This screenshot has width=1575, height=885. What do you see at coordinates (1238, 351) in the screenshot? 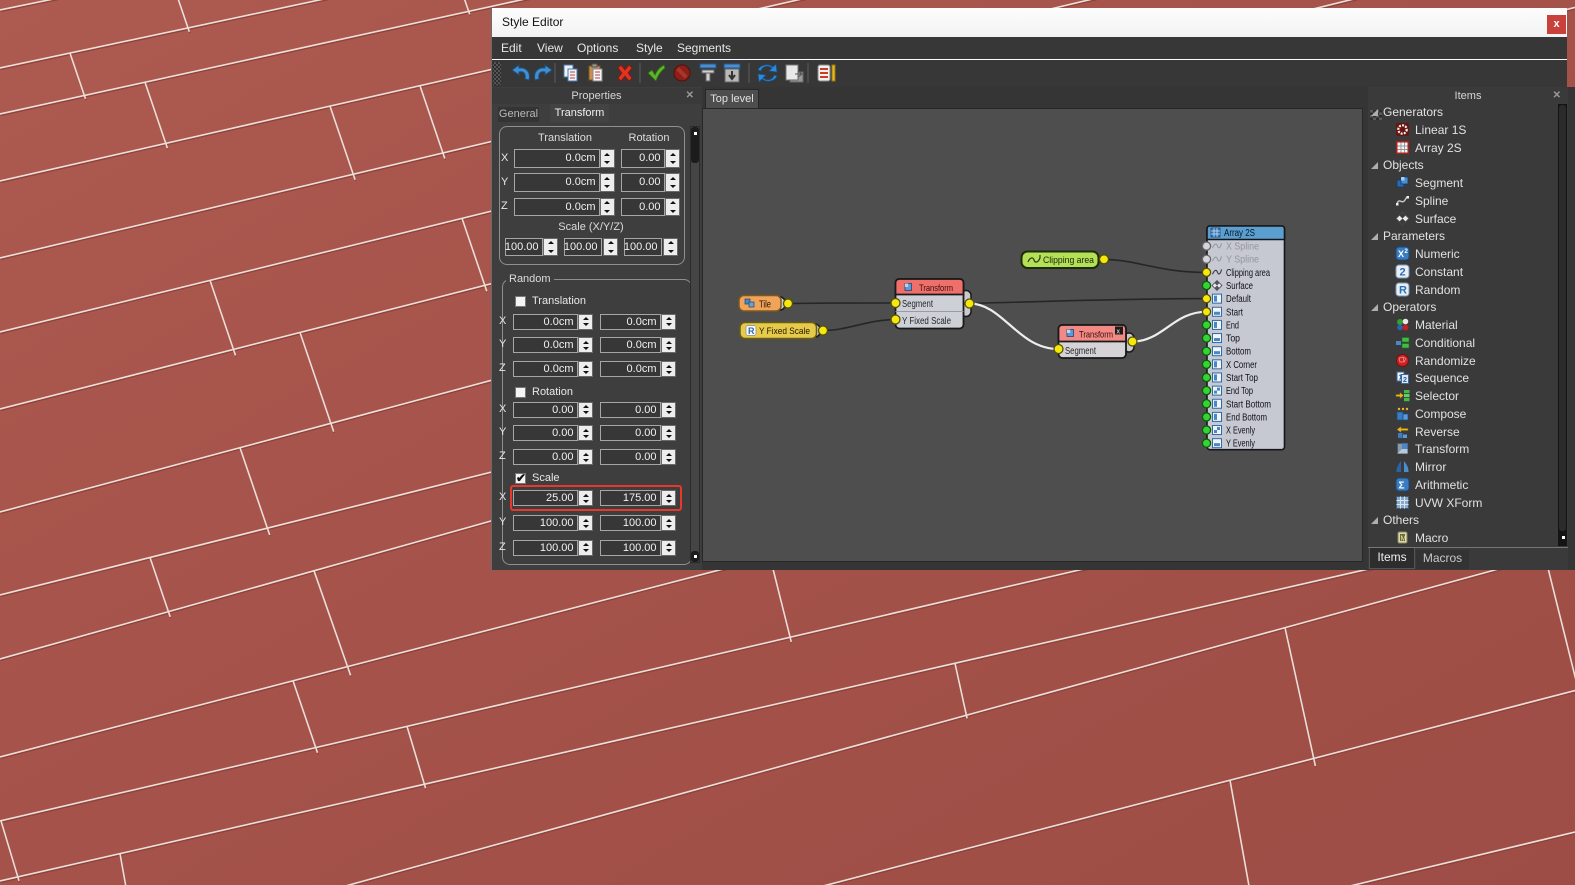
I see `svg-text: Bottom` at bounding box center [1238, 351].